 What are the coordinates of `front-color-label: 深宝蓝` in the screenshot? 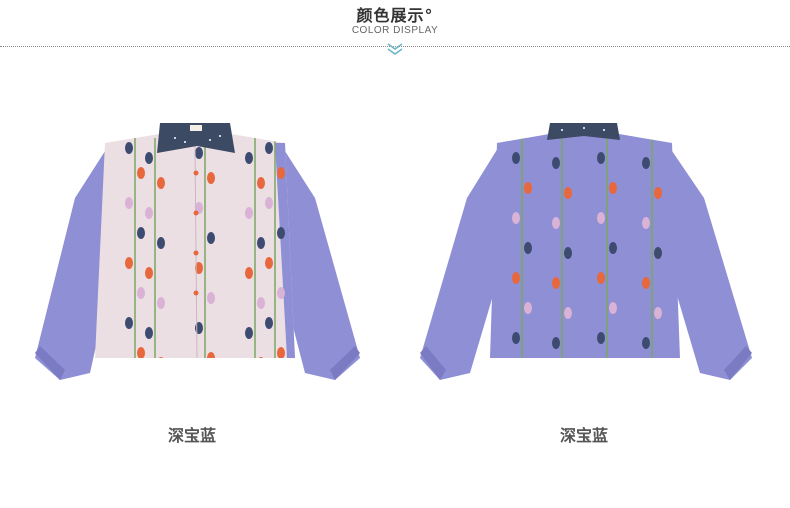 It's located at (191, 435).